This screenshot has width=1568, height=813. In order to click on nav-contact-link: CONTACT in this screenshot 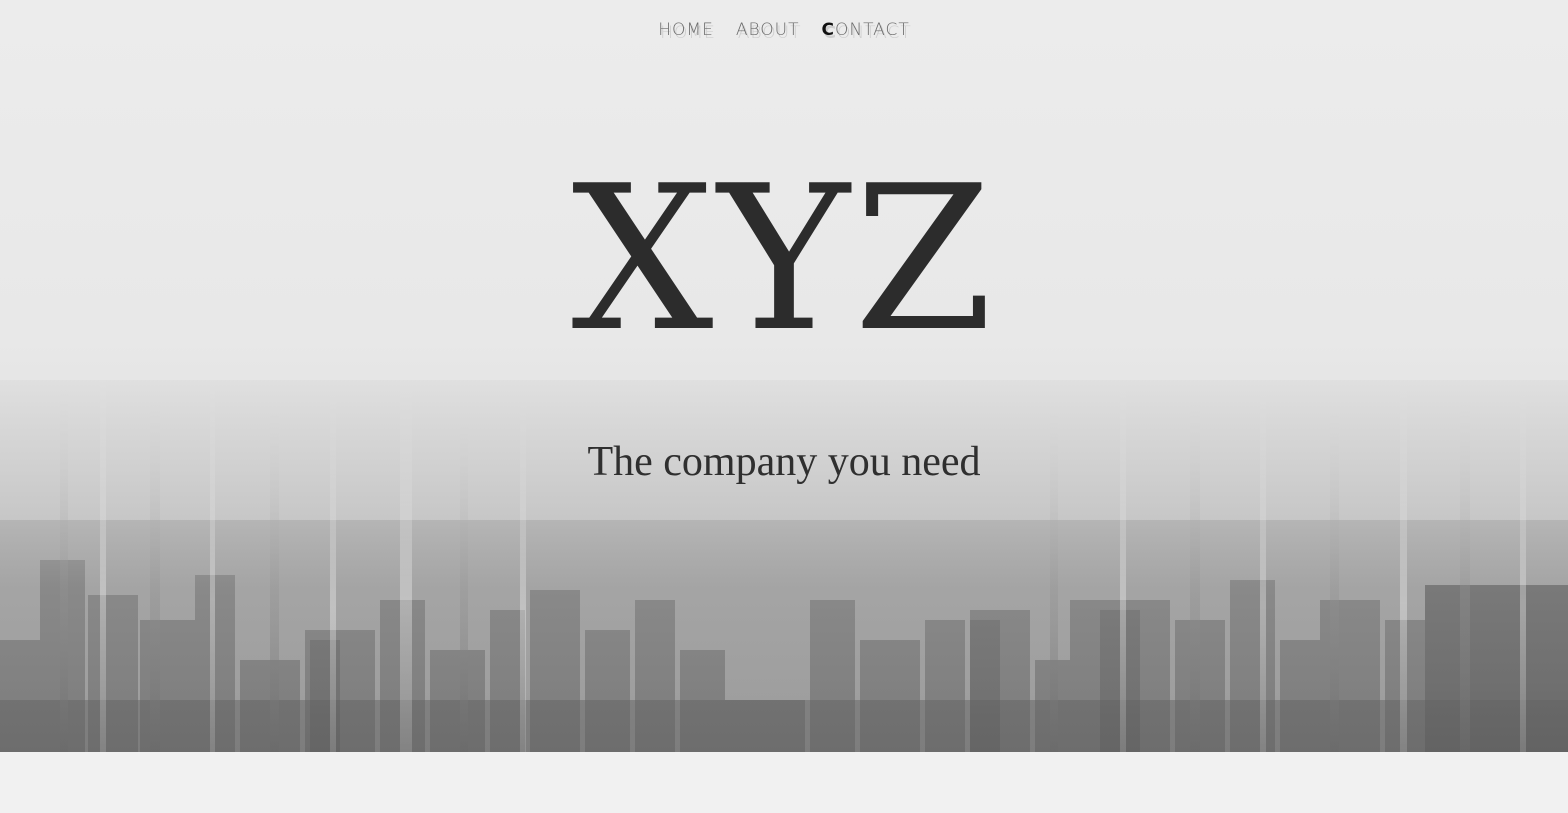, I will do `click(866, 30)`.